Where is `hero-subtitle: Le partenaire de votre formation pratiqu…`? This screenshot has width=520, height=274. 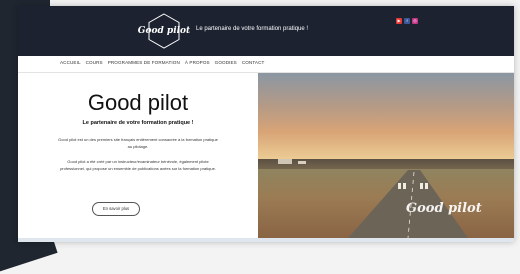 hero-subtitle: Le partenaire de votre formation pratiqu… is located at coordinates (138, 123).